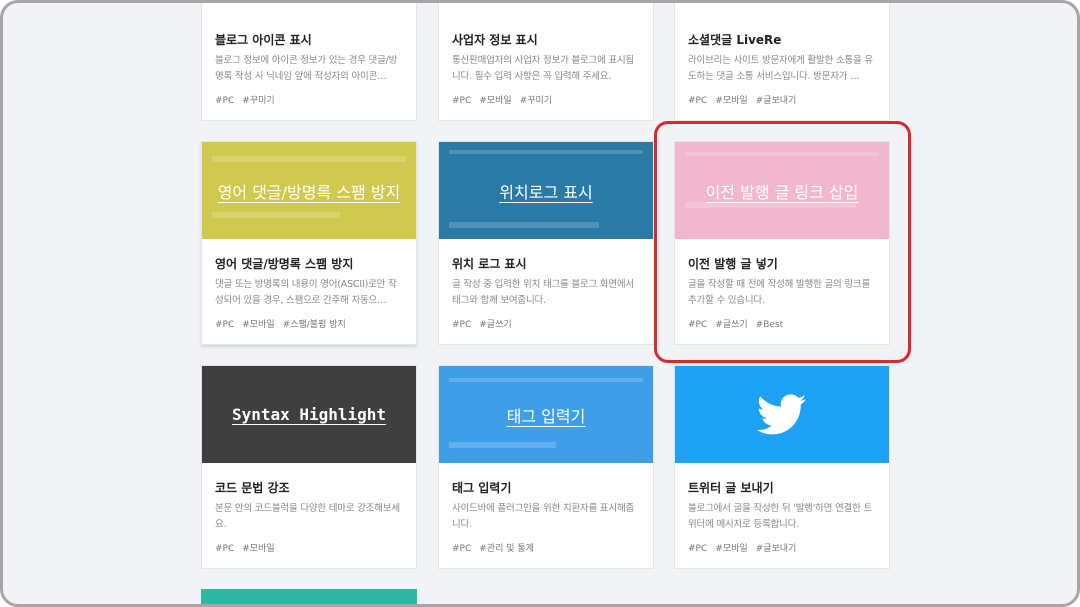 The image size is (1080, 607). I want to click on card-description: 글 작성 중 입력한 위치 태그를 블로그 화면에서 태그와 함께 보여줍니다., so click(543, 292).